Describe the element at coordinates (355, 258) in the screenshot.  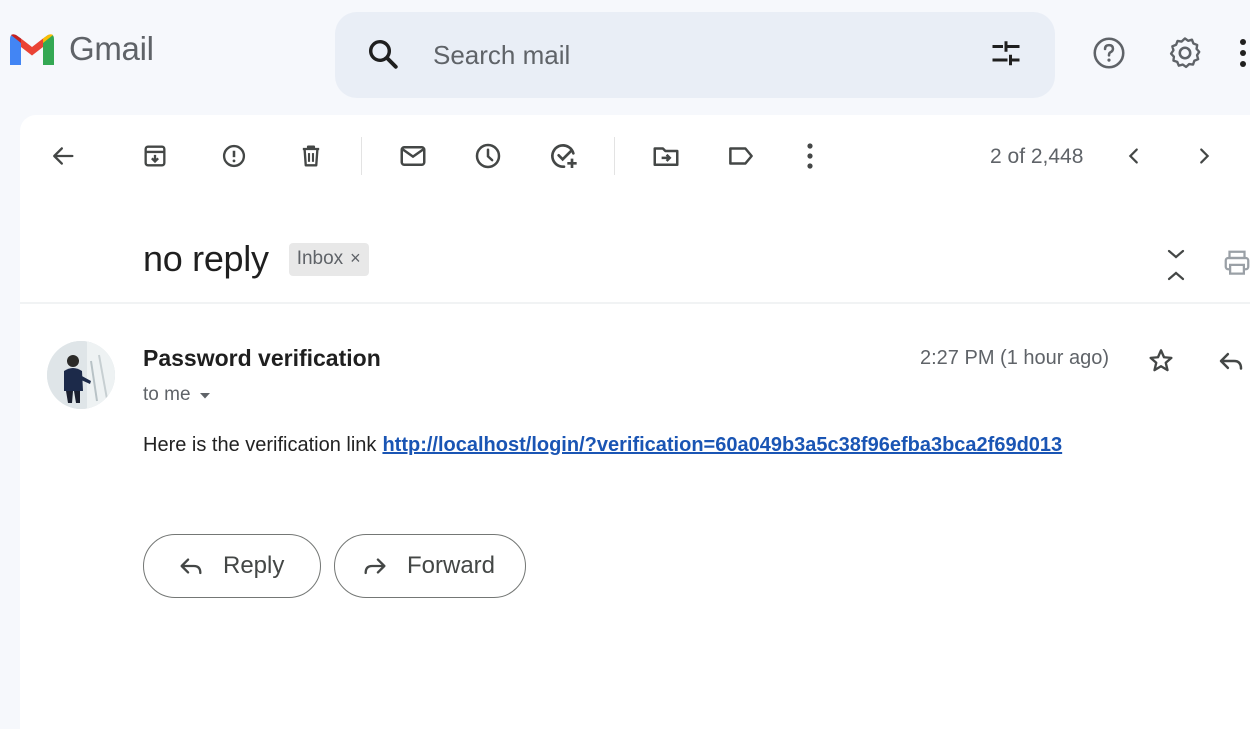
I see `remove-label-button: ×` at that location.